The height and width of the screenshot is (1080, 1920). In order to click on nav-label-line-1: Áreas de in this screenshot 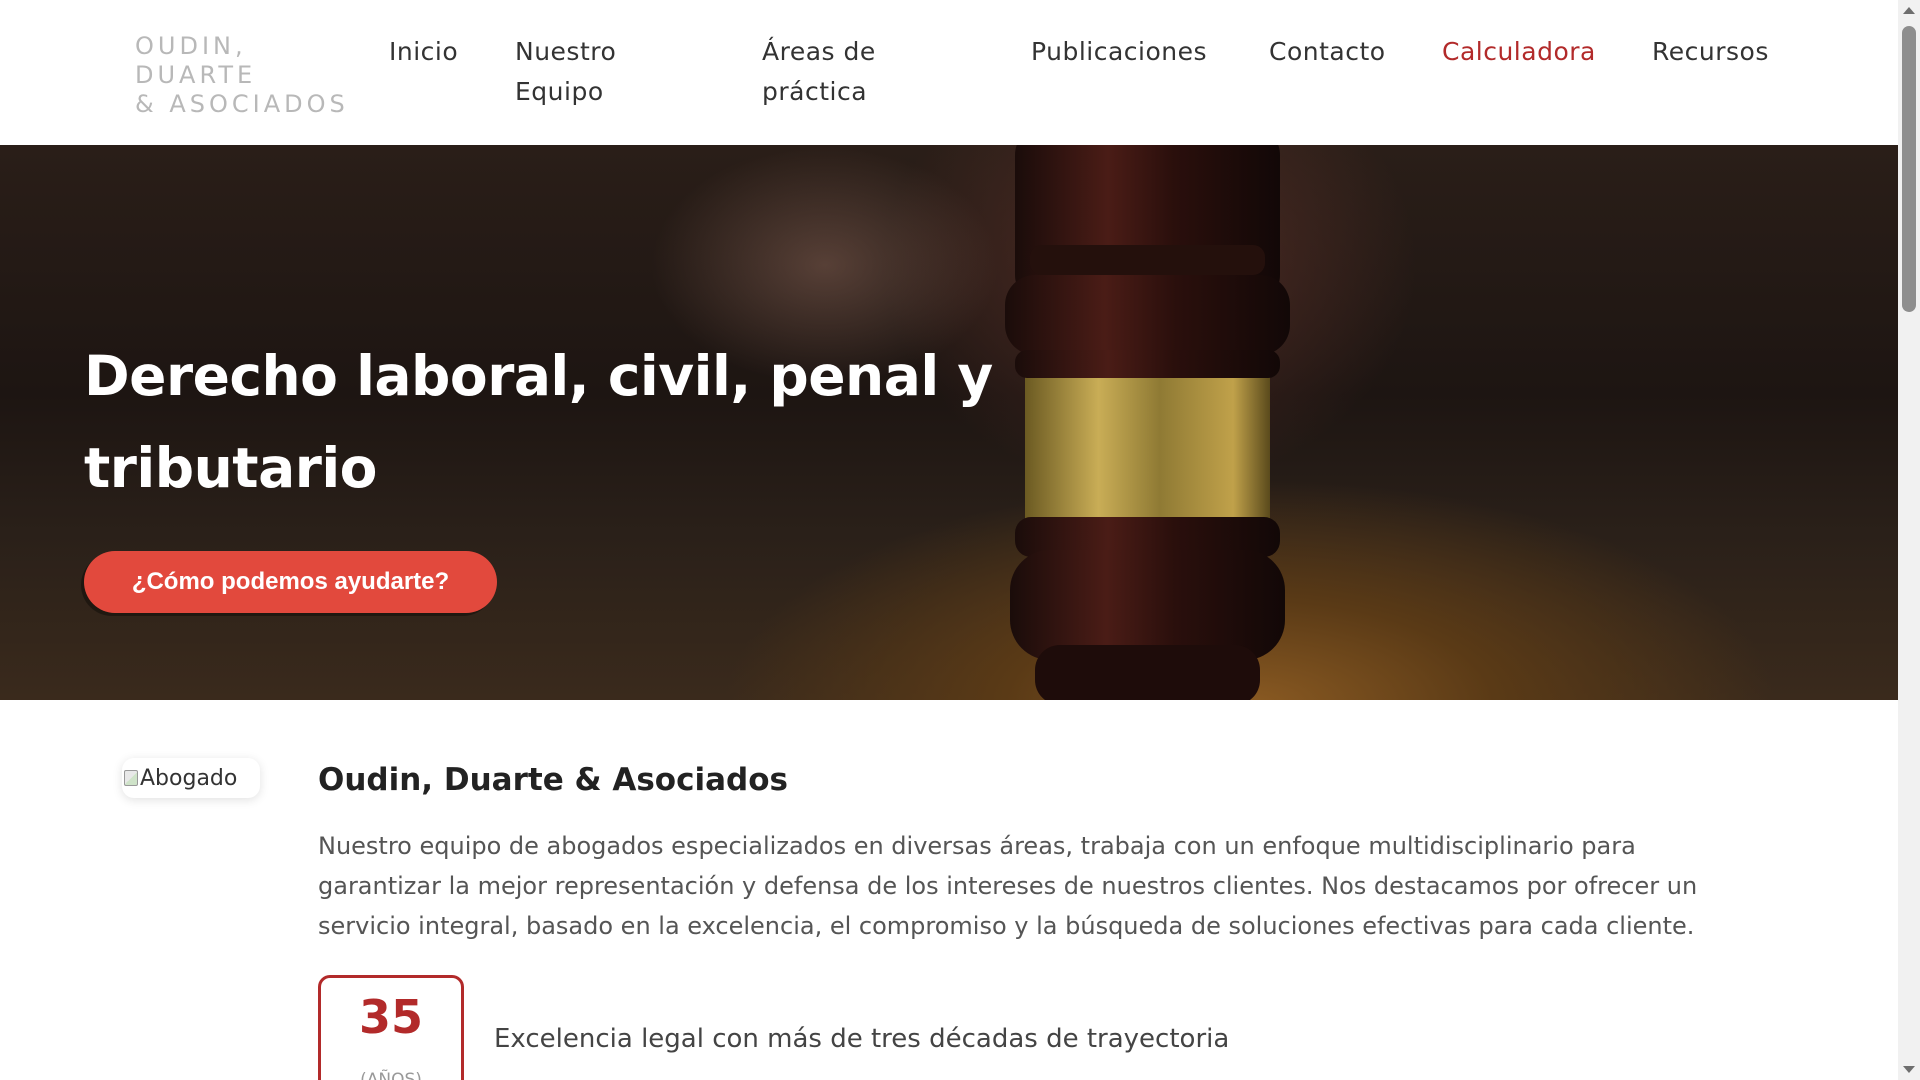, I will do `click(819, 51)`.